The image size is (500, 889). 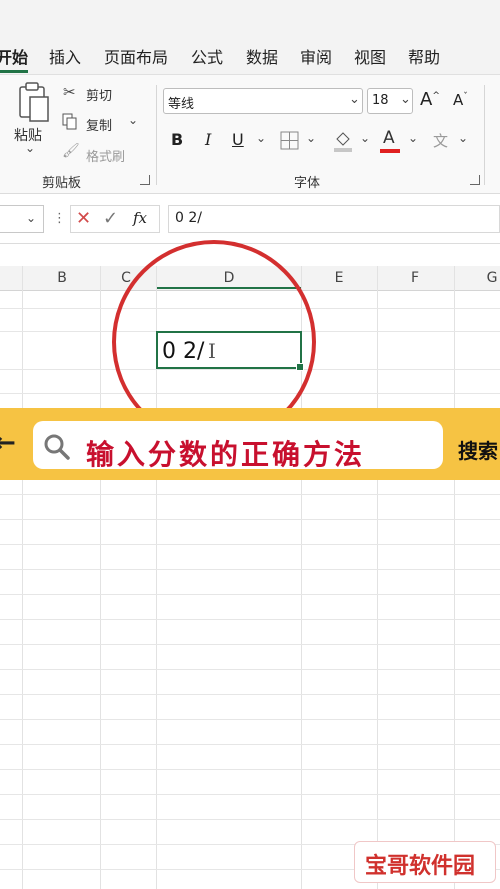 What do you see at coordinates (145, 180) in the screenshot?
I see `clipboard-launcher-icon` at bounding box center [145, 180].